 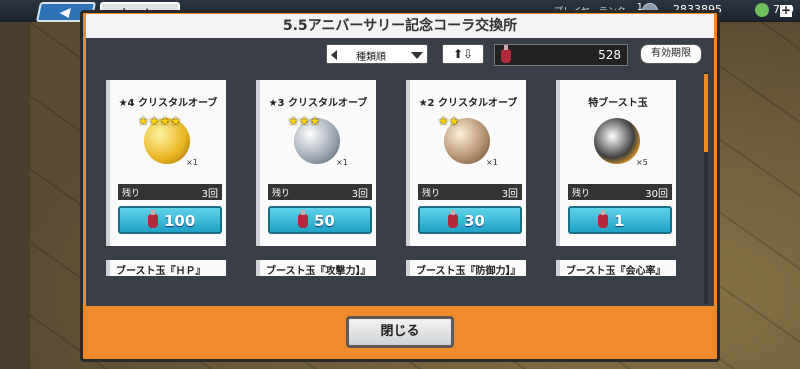 What do you see at coordinates (161, 271) in the screenshot?
I see `card-title: ブースト玉『ＨＰ』` at bounding box center [161, 271].